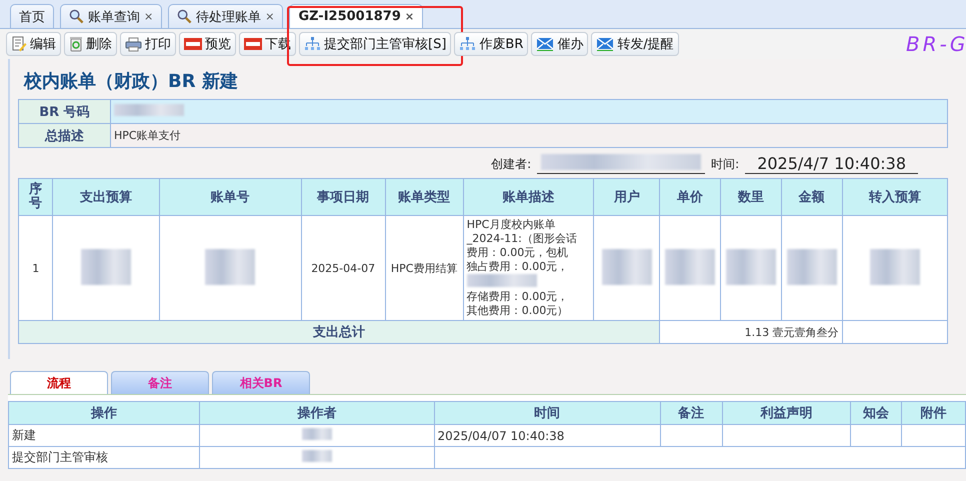  Describe the element at coordinates (547, 435) in the screenshot. I see `table-cell: 2025/04/07 10:40:38` at that location.